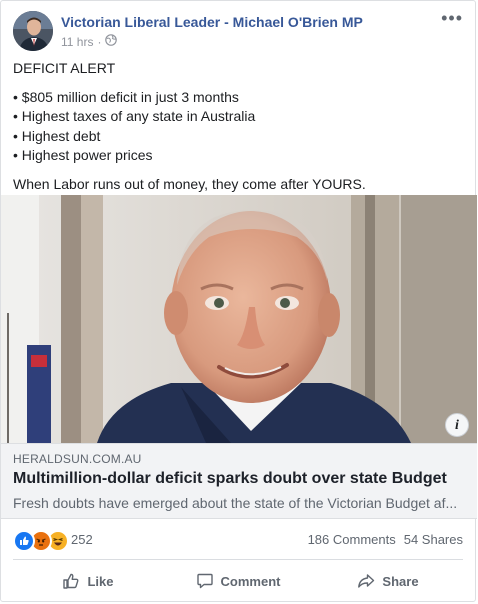 This screenshot has width=478, height=604. Describe the element at coordinates (400, 581) in the screenshot. I see `share-label: Share` at that location.